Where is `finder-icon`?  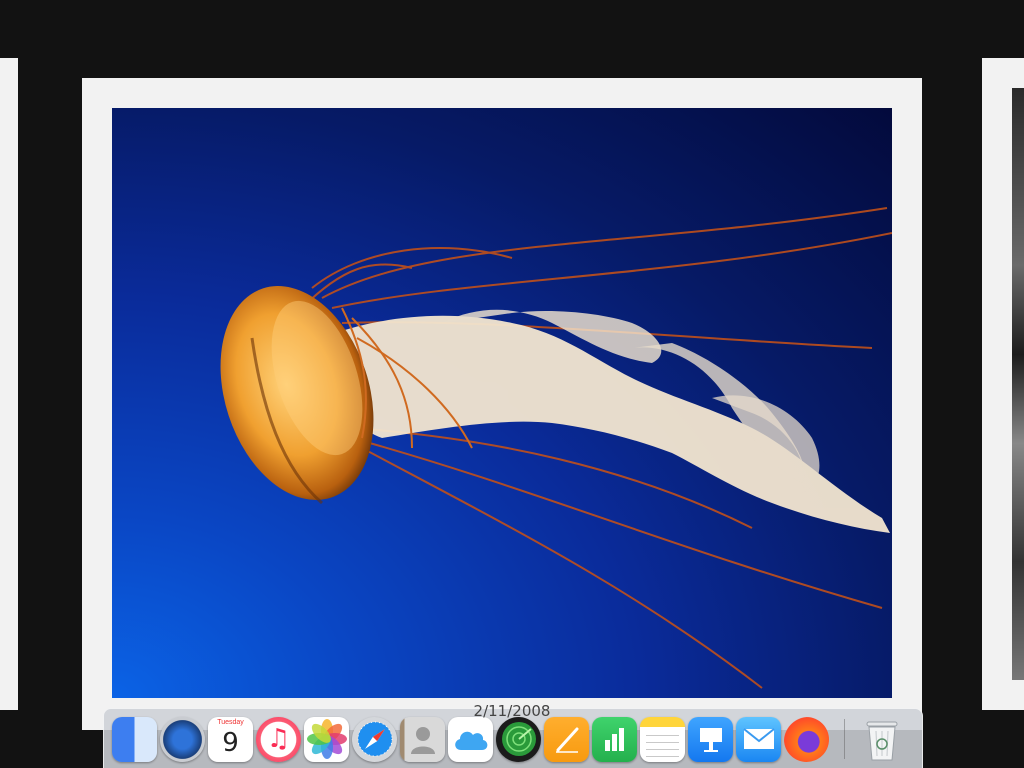 finder-icon is located at coordinates (134, 739).